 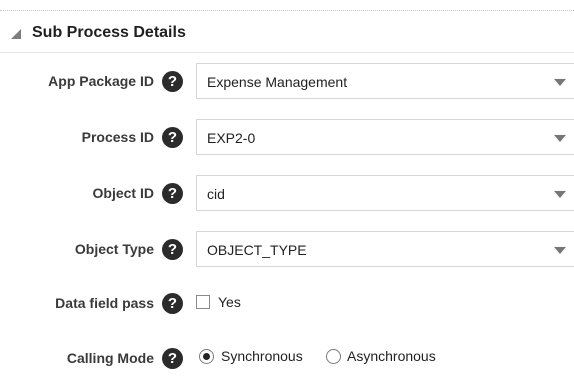 What do you see at coordinates (101, 81) in the screenshot?
I see `app-package-label: App Package ID` at bounding box center [101, 81].